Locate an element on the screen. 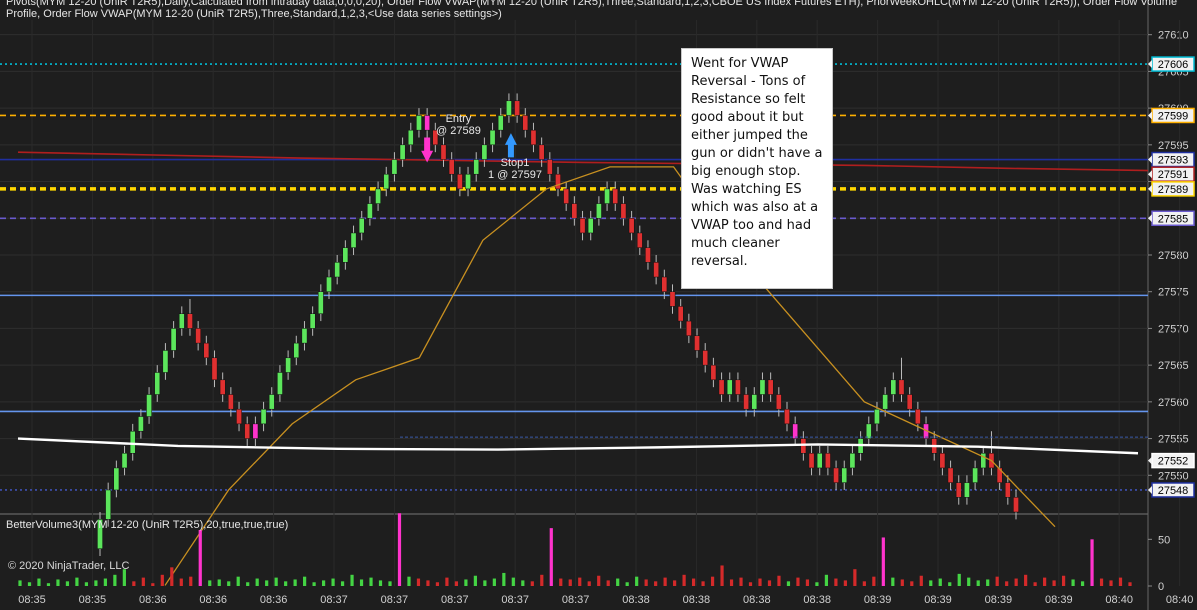 The height and width of the screenshot is (610, 1197). time-tick-label: 08:40 is located at coordinates (1119, 600).